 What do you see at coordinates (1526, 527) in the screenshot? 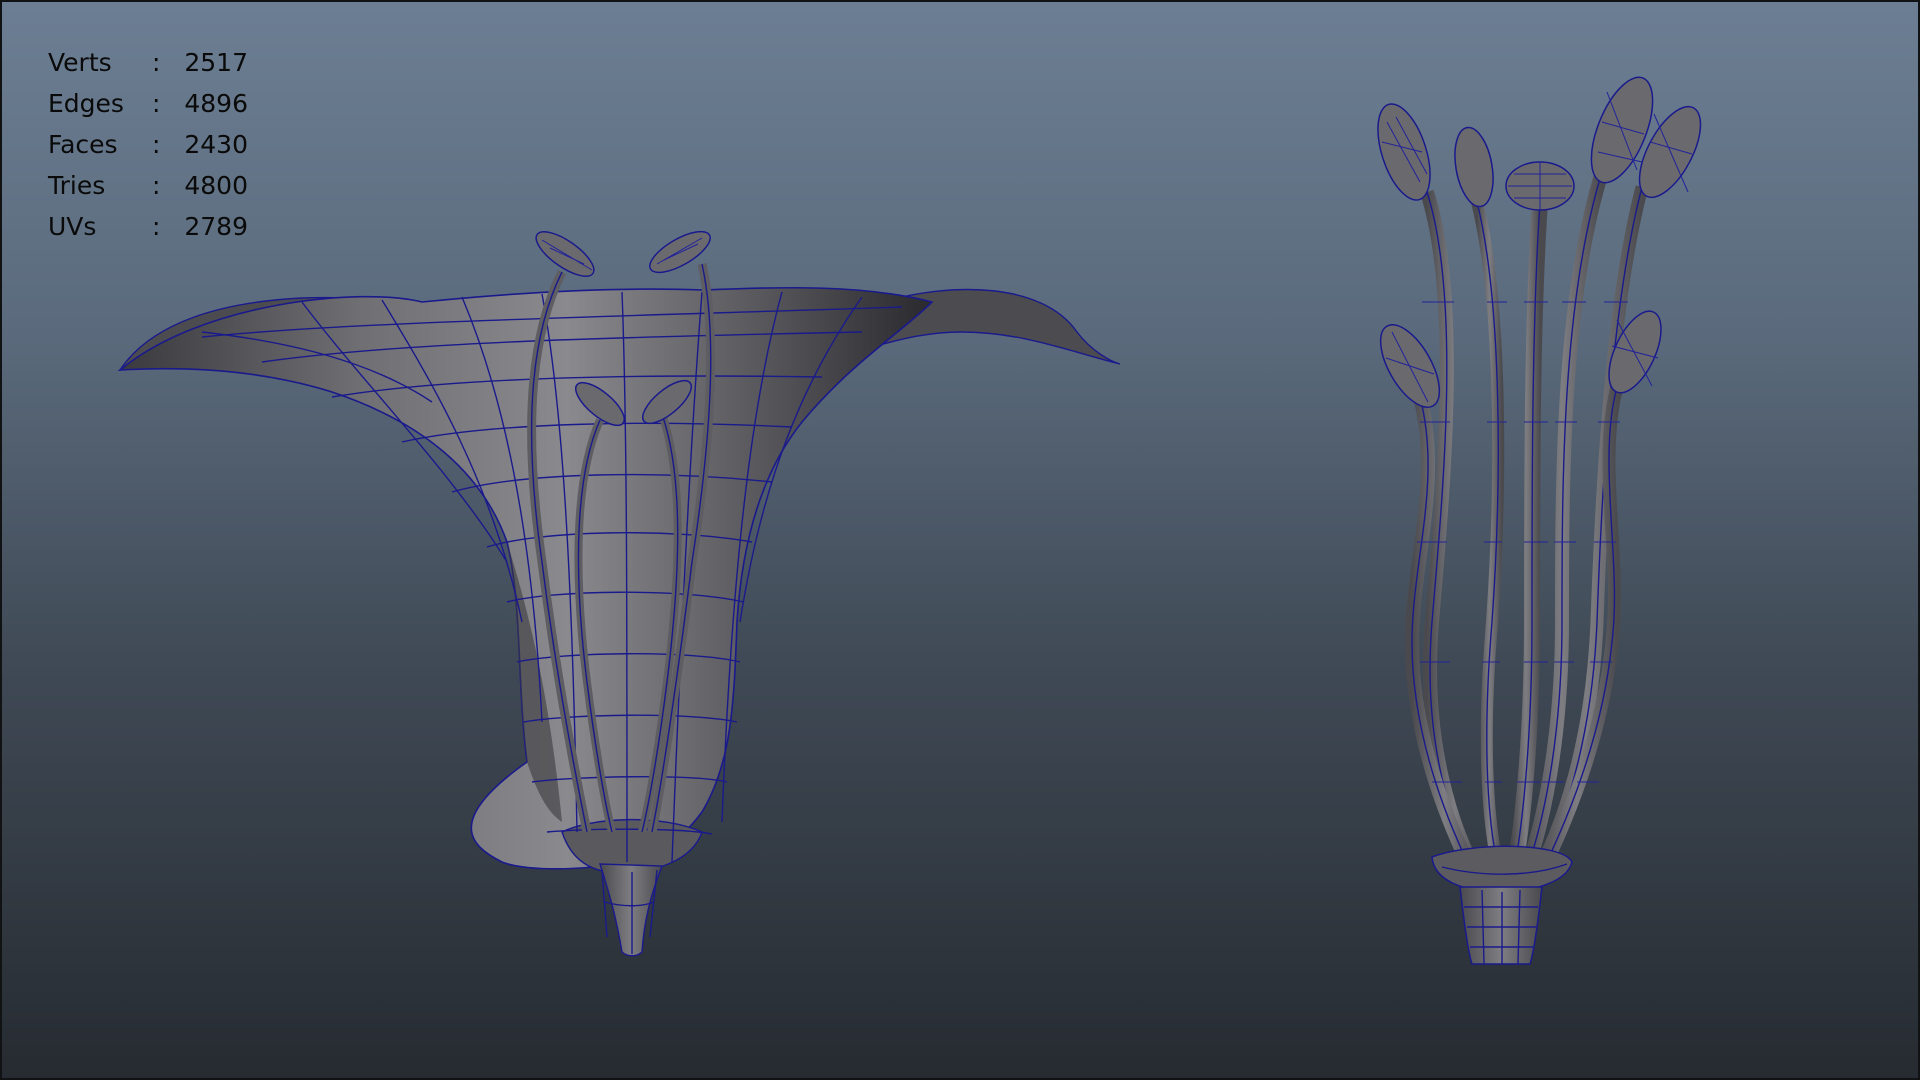
I see `stamen-stalks` at bounding box center [1526, 527].